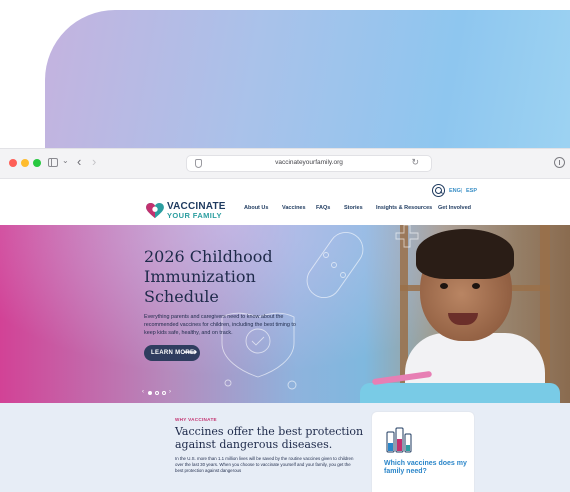  What do you see at coordinates (143, 392) in the screenshot?
I see `carousel-prev-button: ‹` at bounding box center [143, 392].